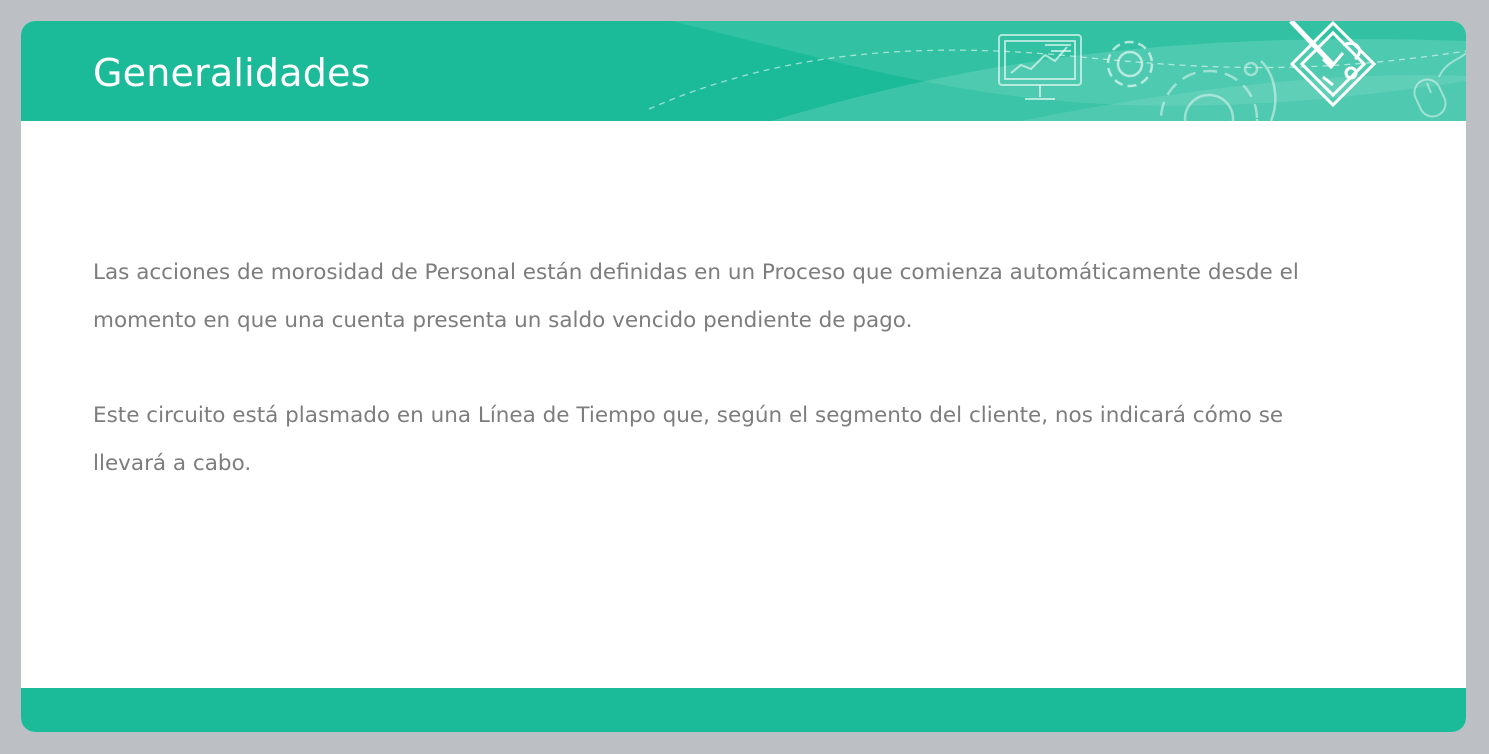 The width and height of the screenshot is (1489, 754). What do you see at coordinates (743, 710) in the screenshot?
I see `footer-bar` at bounding box center [743, 710].